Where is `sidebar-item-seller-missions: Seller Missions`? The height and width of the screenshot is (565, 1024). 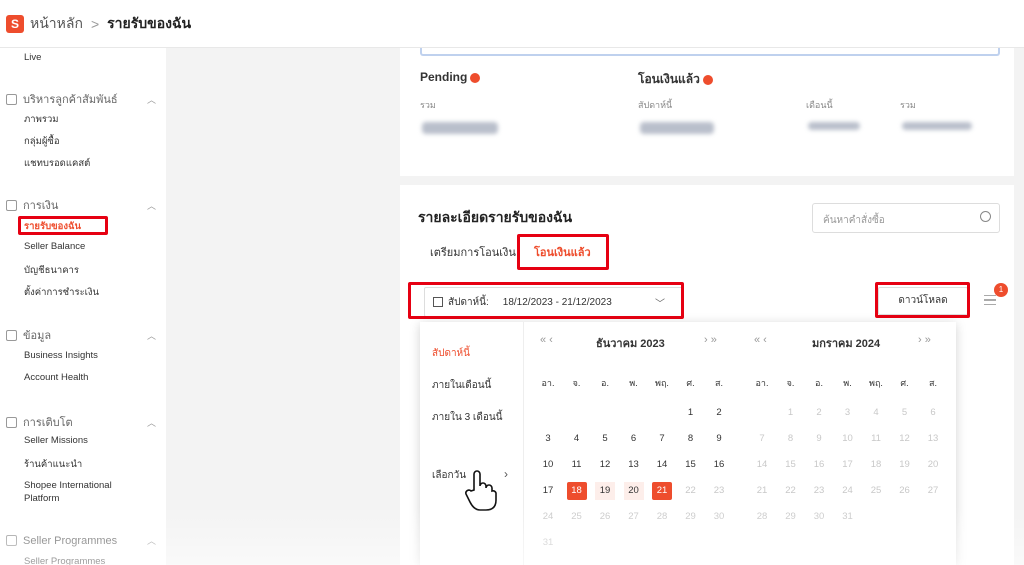
sidebar-item-seller-missions: Seller Missions is located at coordinates (56, 440).